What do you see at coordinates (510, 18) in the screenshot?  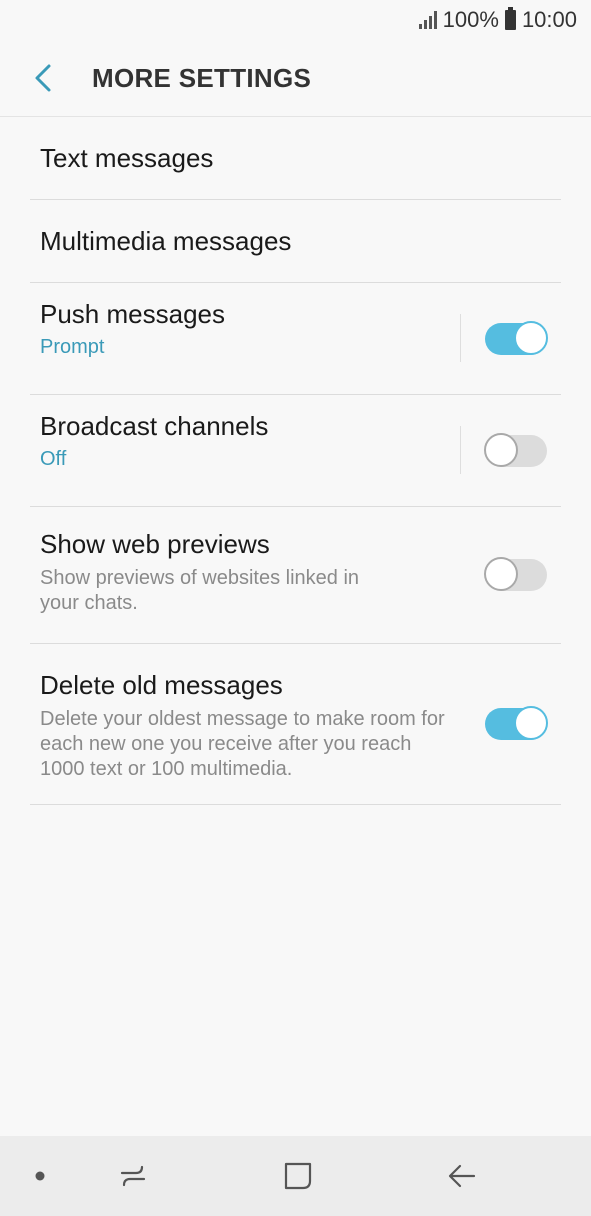 I see `battery-icon` at bounding box center [510, 18].